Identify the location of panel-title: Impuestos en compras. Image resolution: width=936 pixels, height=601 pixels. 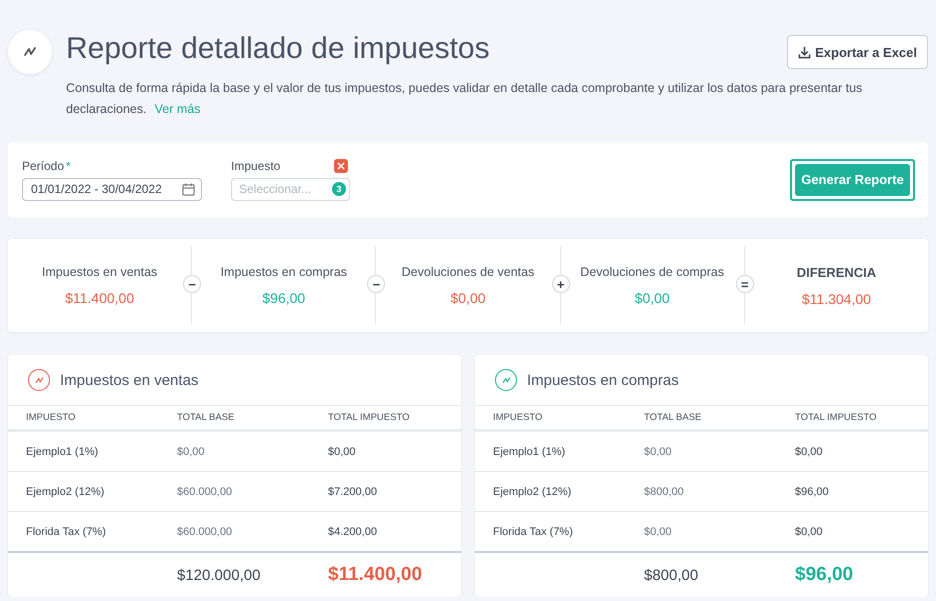
(603, 380).